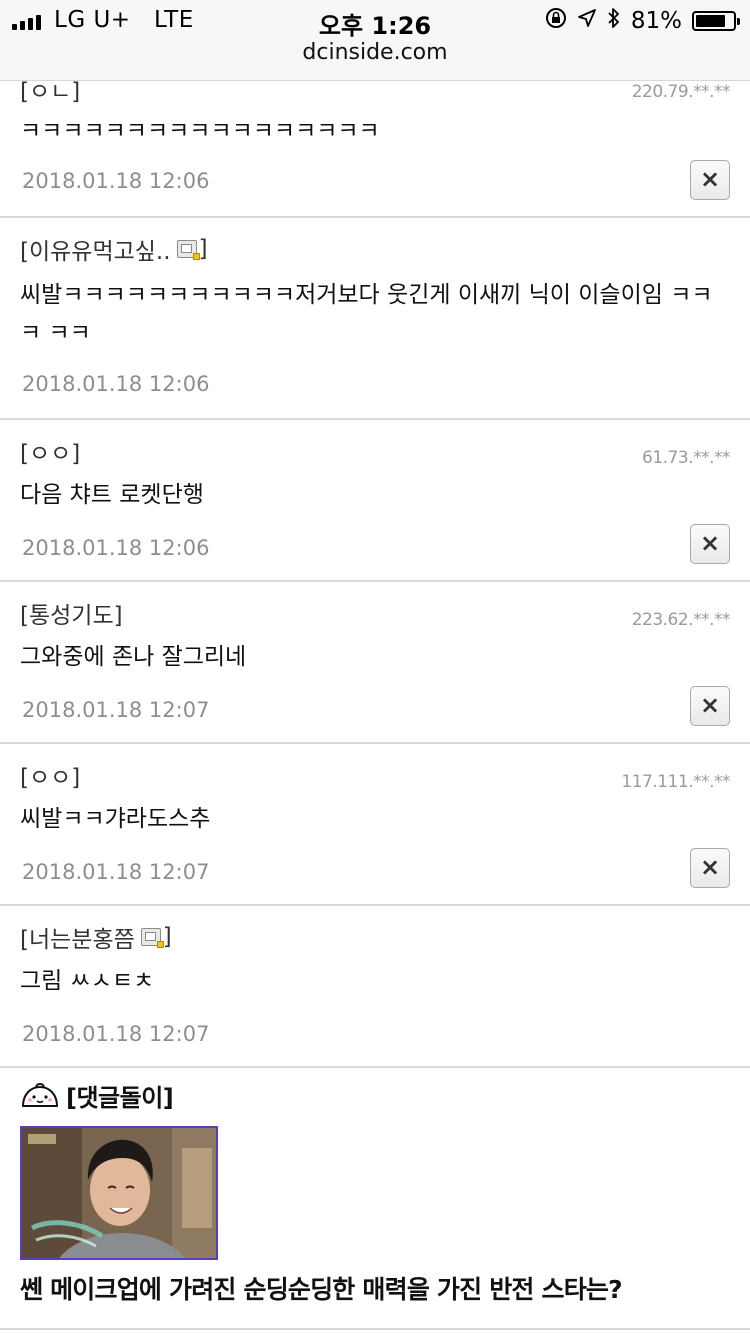  I want to click on comment-author: [너는분홍쯤], so click(96, 937).